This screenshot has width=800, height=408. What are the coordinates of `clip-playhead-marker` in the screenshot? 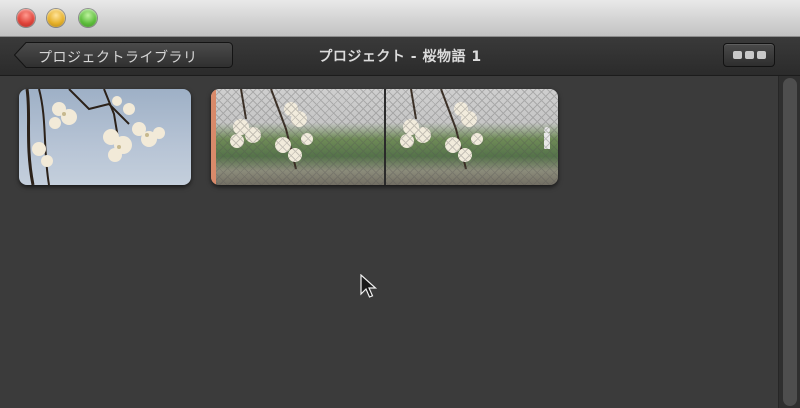 It's located at (213, 137).